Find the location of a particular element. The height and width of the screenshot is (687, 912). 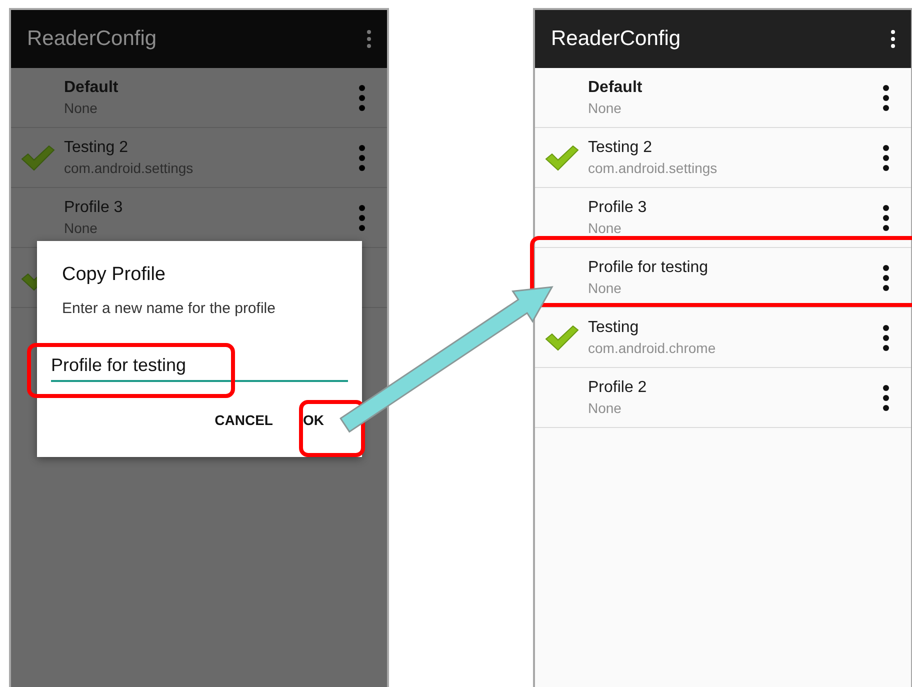

dialog-button: OK is located at coordinates (313, 420).